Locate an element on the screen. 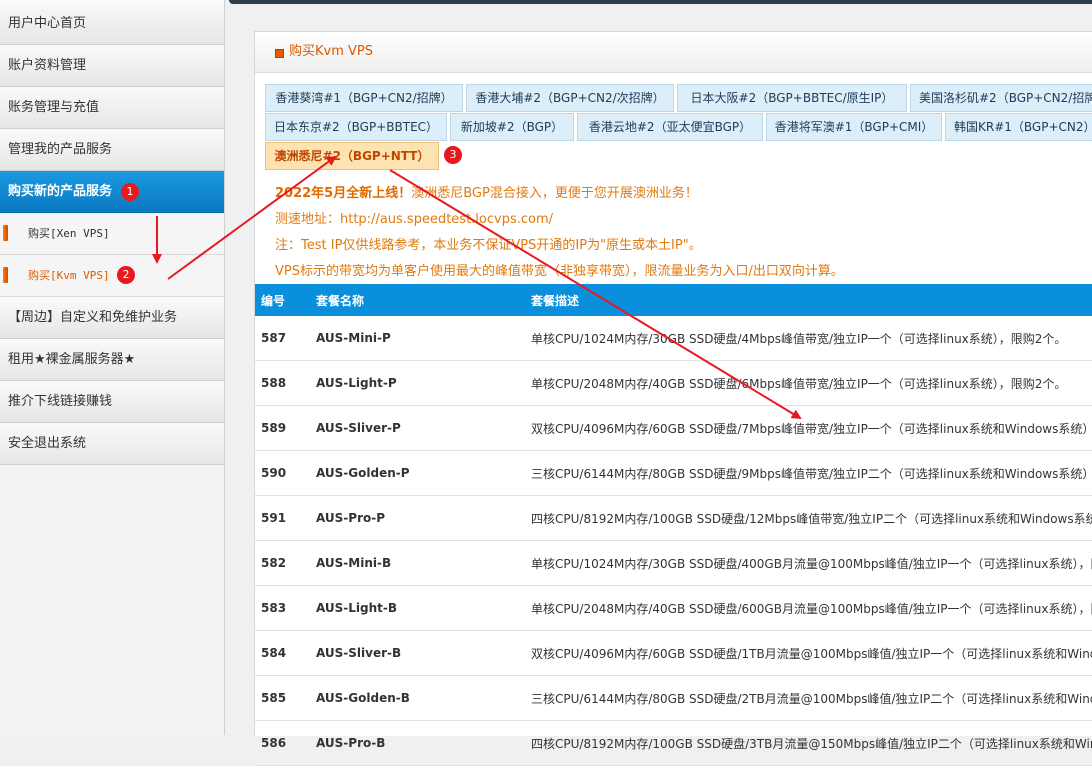 The height and width of the screenshot is (766, 1092). square-bullet-icon is located at coordinates (279, 53).